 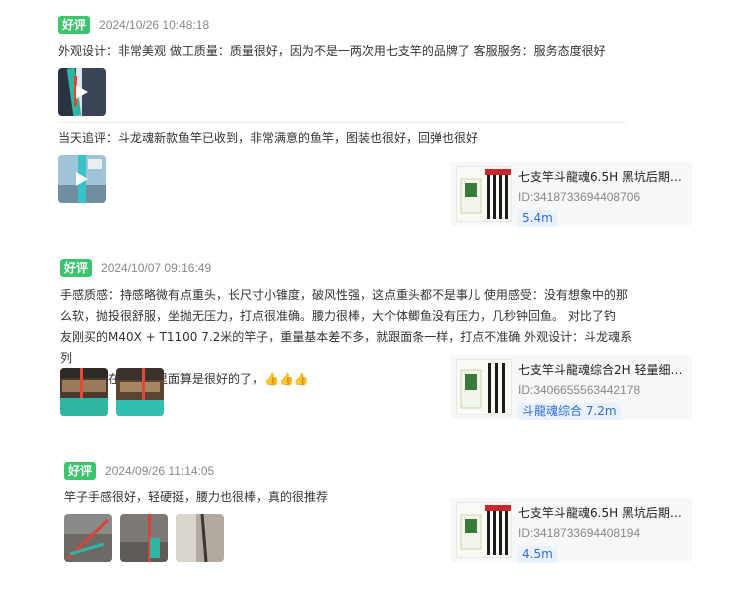 What do you see at coordinates (156, 268) in the screenshot?
I see `review-date: 2024/10/07 09:16:49` at bounding box center [156, 268].